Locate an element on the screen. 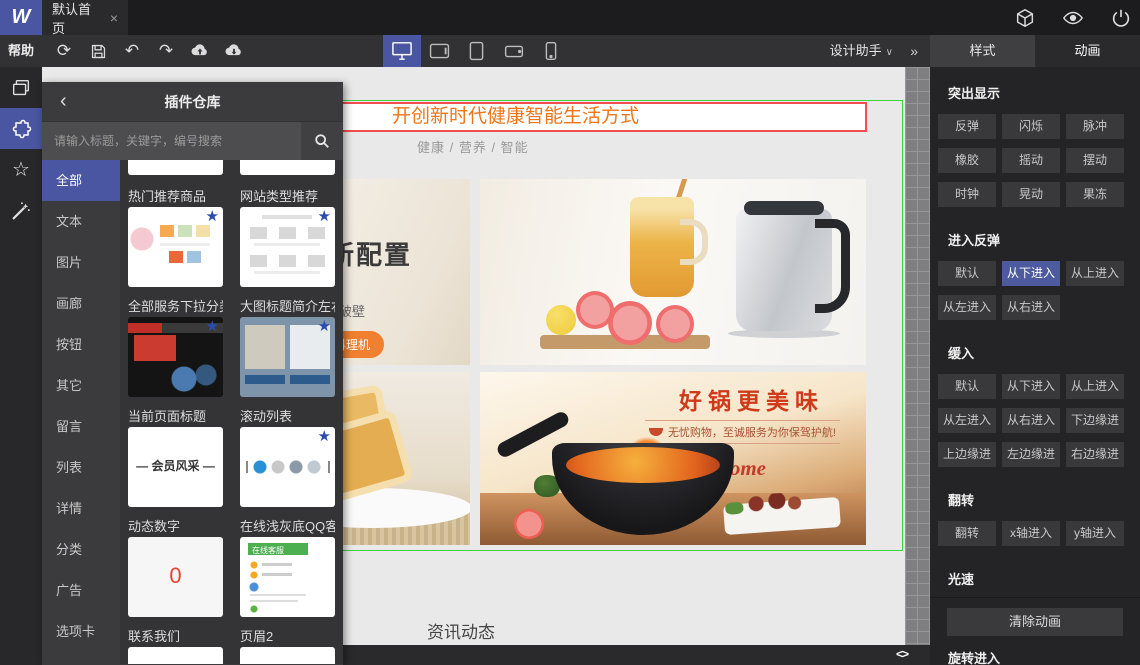 Image resolution: width=1140 pixels, height=665 pixels. category-item: 其它 is located at coordinates (81, 385).